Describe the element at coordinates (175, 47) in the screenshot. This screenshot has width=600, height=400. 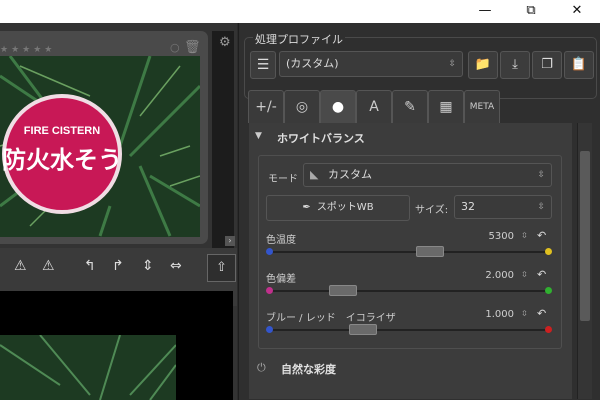
I see `unranked-icon: ○` at that location.